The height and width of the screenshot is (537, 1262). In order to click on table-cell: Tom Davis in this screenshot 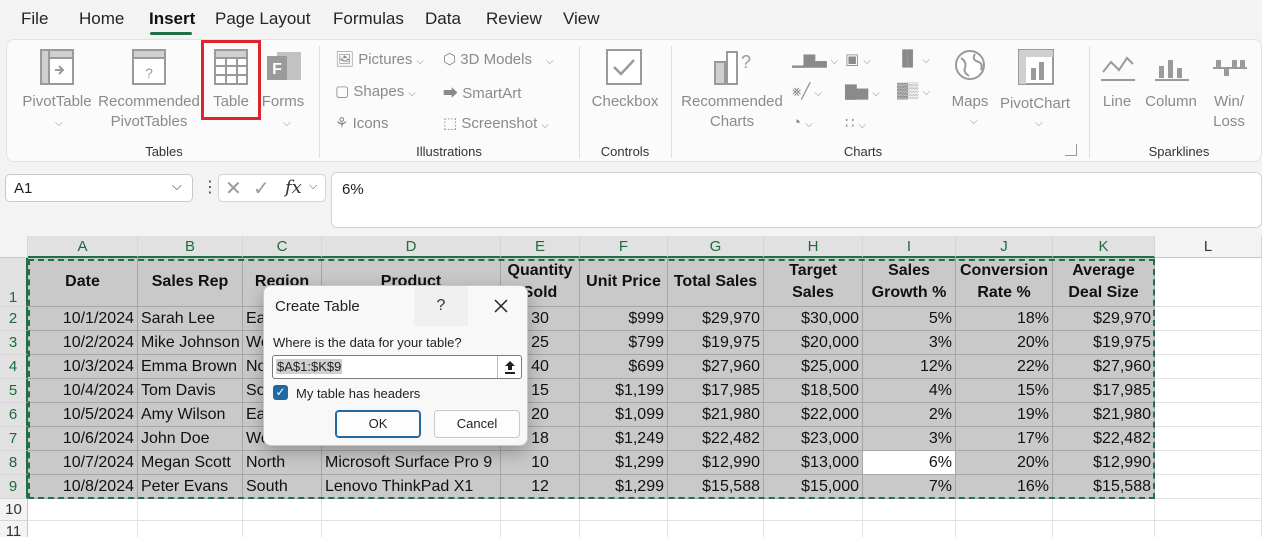, I will do `click(190, 391)`.